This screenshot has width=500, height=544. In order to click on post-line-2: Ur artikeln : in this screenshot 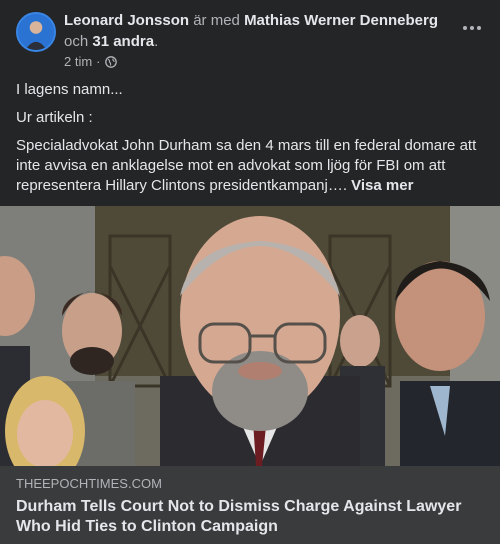, I will do `click(54, 117)`.